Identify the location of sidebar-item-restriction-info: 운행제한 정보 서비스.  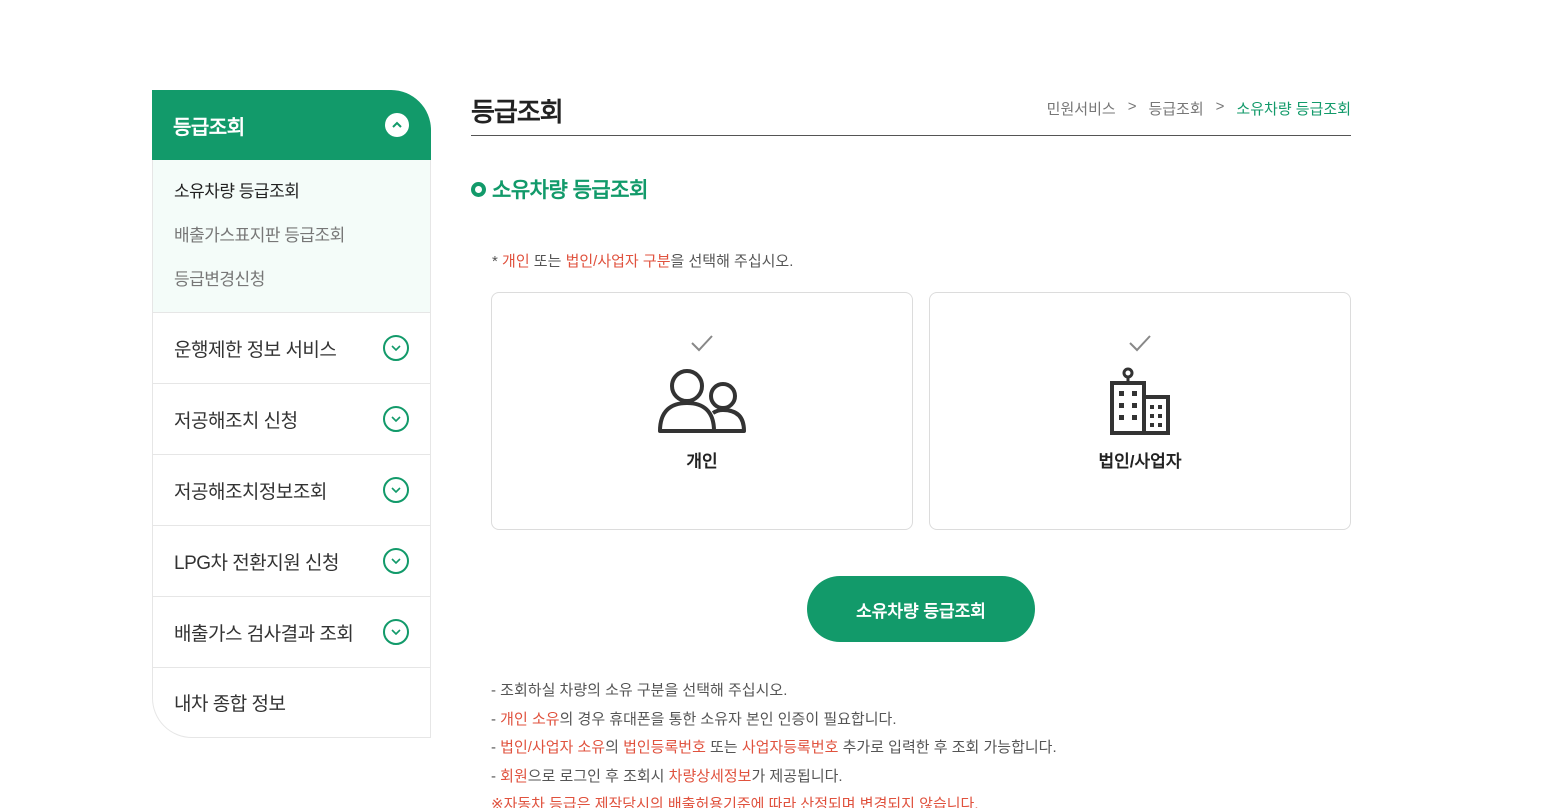
(291, 347).